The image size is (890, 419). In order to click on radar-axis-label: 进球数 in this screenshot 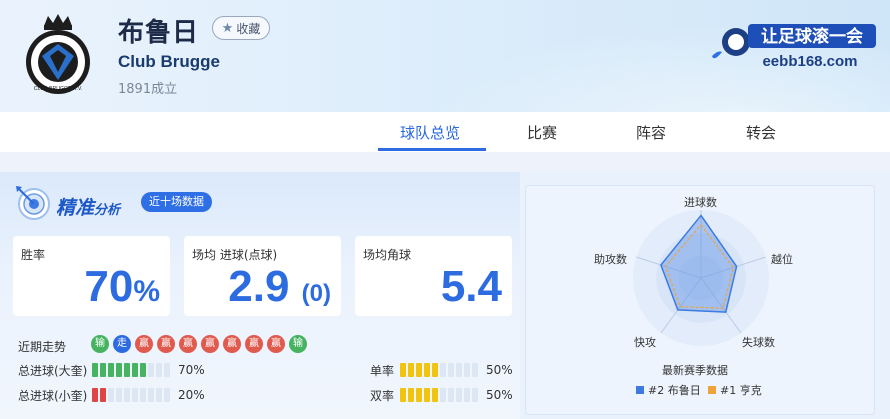, I will do `click(700, 202)`.